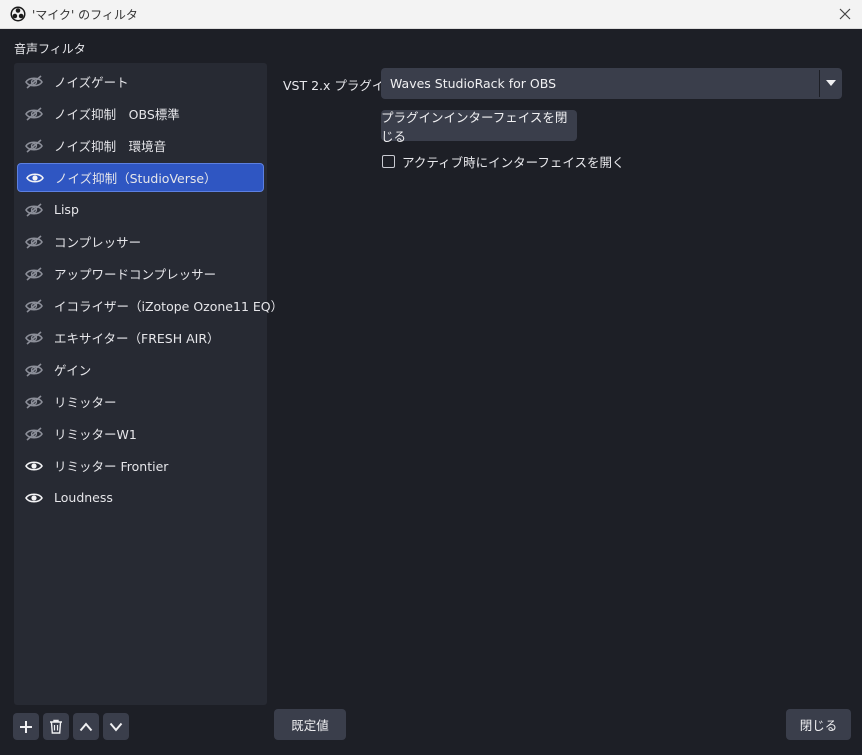  What do you see at coordinates (50, 49) in the screenshot?
I see `audio-filters-label: 音声フィルタ` at bounding box center [50, 49].